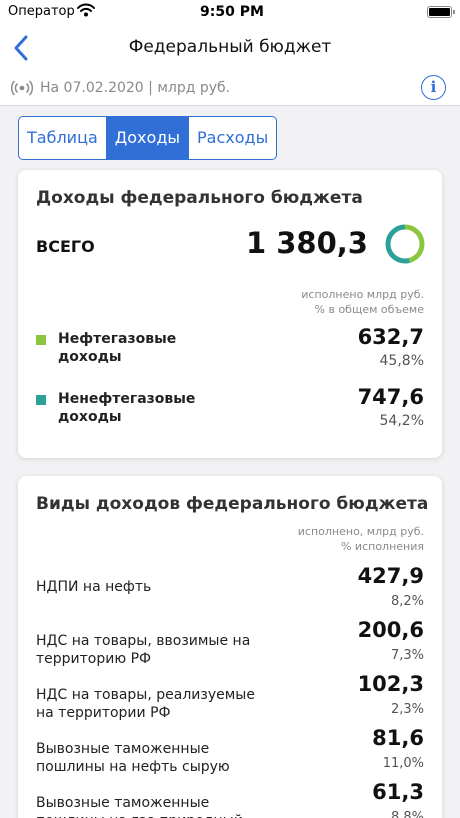 Image resolution: width=460 pixels, height=818 pixels. What do you see at coordinates (232, 138) in the screenshot?
I see `tab-expenses: Расходы` at bounding box center [232, 138].